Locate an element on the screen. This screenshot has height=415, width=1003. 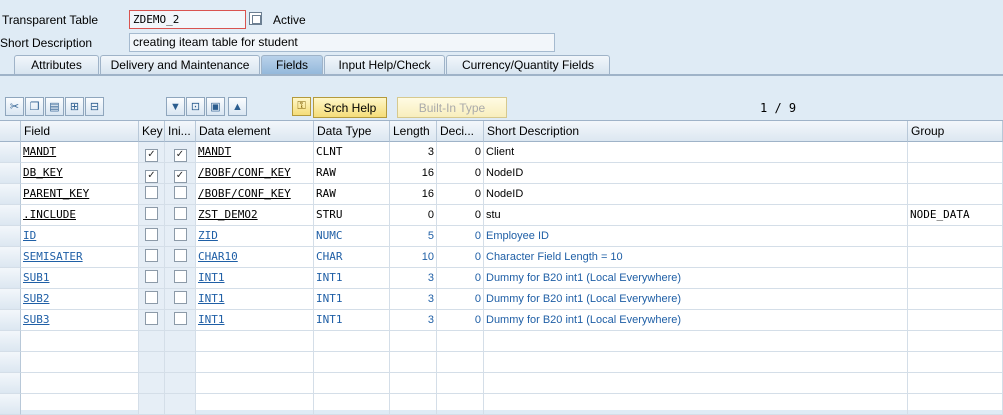
cell-data-element: ZID is located at coordinates (255, 236).